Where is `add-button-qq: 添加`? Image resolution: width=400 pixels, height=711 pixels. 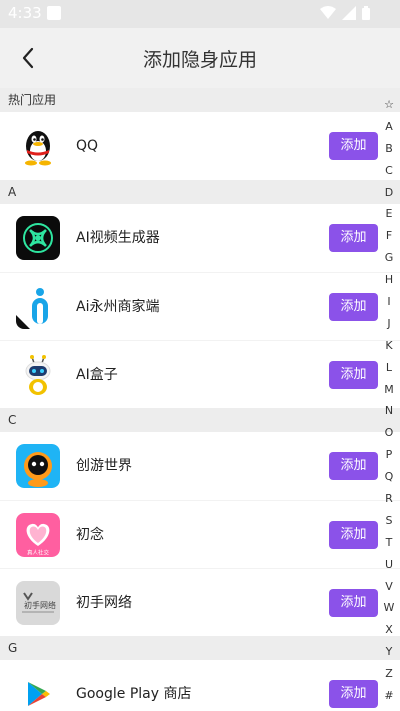 add-button-qq: 添加 is located at coordinates (353, 146).